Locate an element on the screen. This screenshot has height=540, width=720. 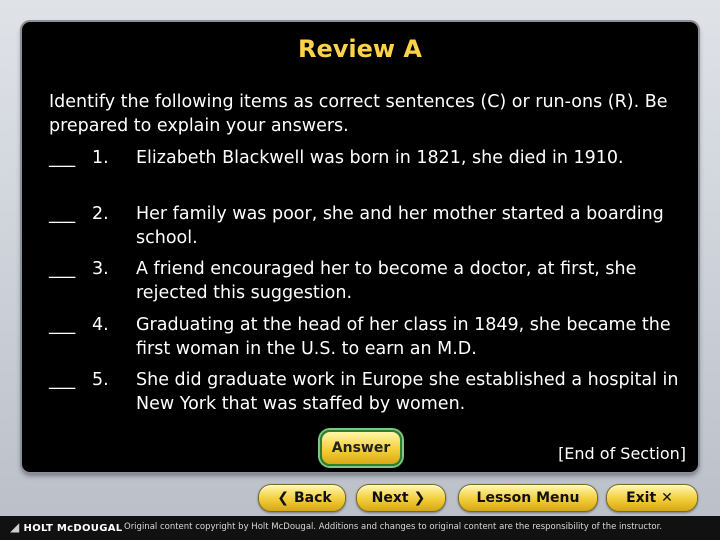
exit-button: Exit ✕ is located at coordinates (652, 498).